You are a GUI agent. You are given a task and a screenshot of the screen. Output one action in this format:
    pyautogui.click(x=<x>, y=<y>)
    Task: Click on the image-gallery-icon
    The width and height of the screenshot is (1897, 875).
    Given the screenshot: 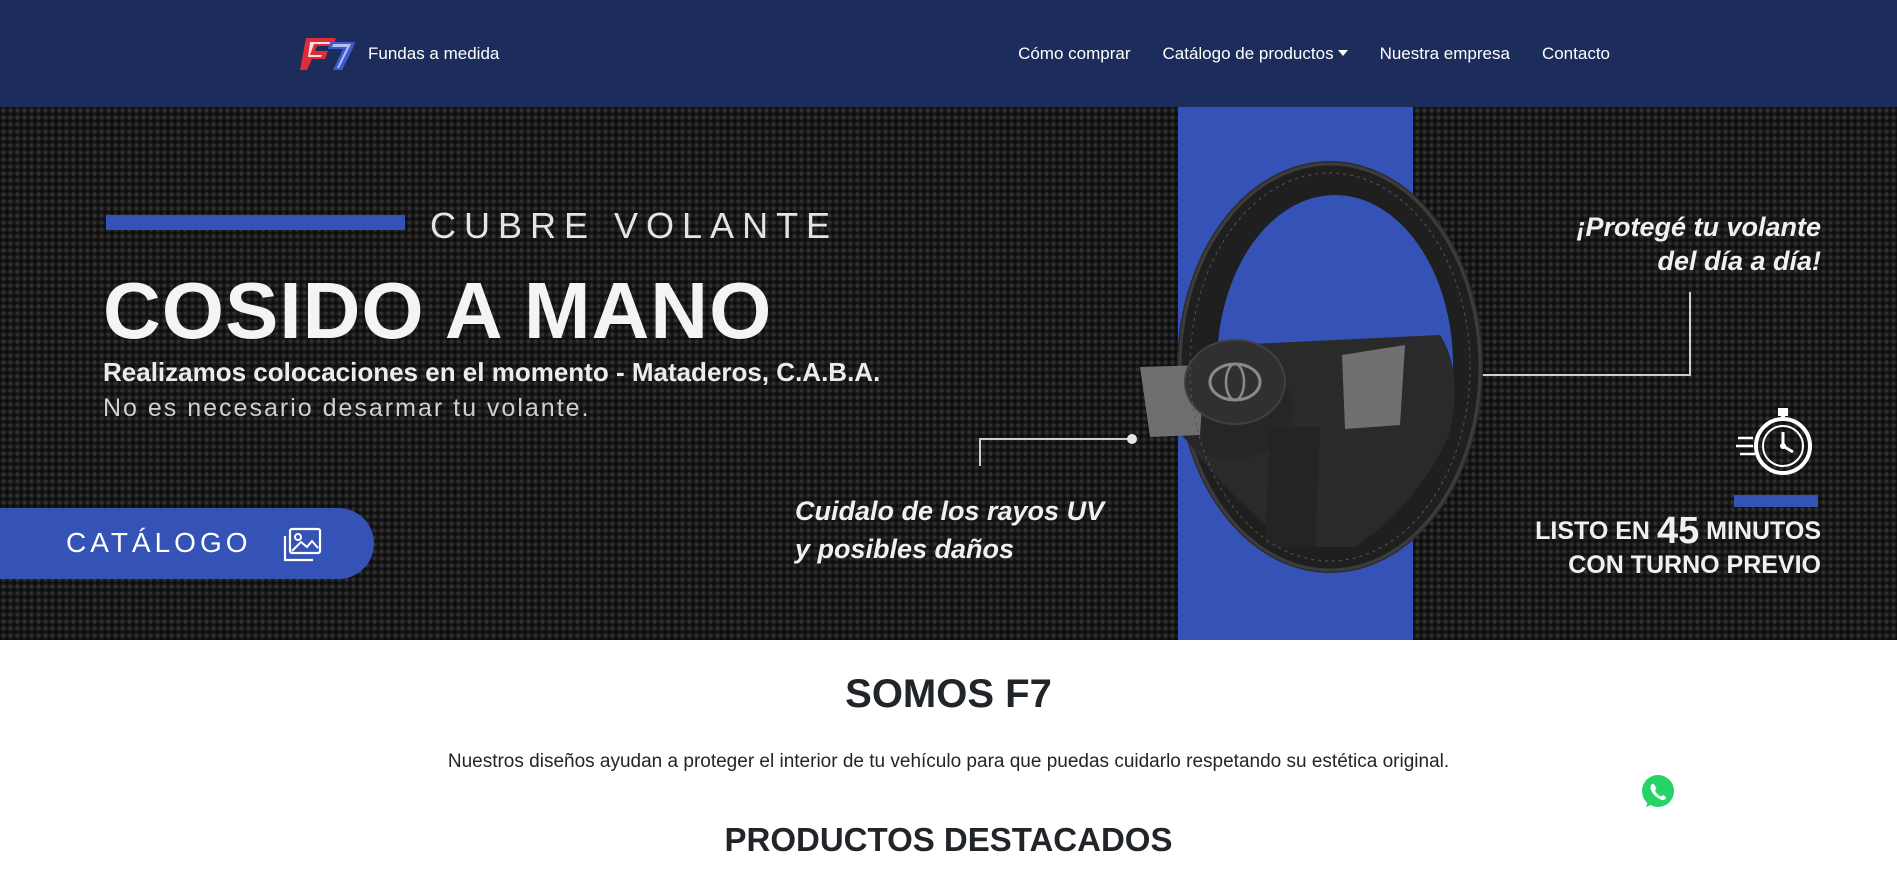 What is the action you would take?
    pyautogui.click(x=302, y=544)
    